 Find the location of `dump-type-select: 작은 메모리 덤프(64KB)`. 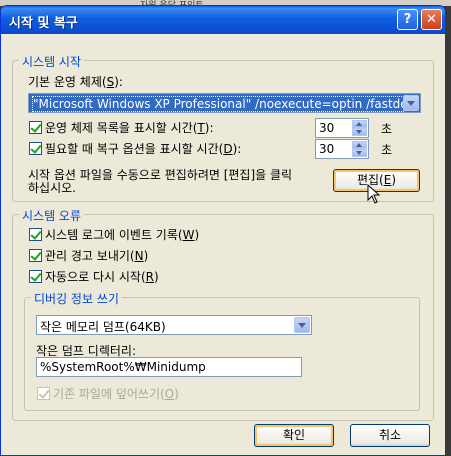

dump-type-select: 작은 메모리 덤프(64KB) is located at coordinates (174, 325).